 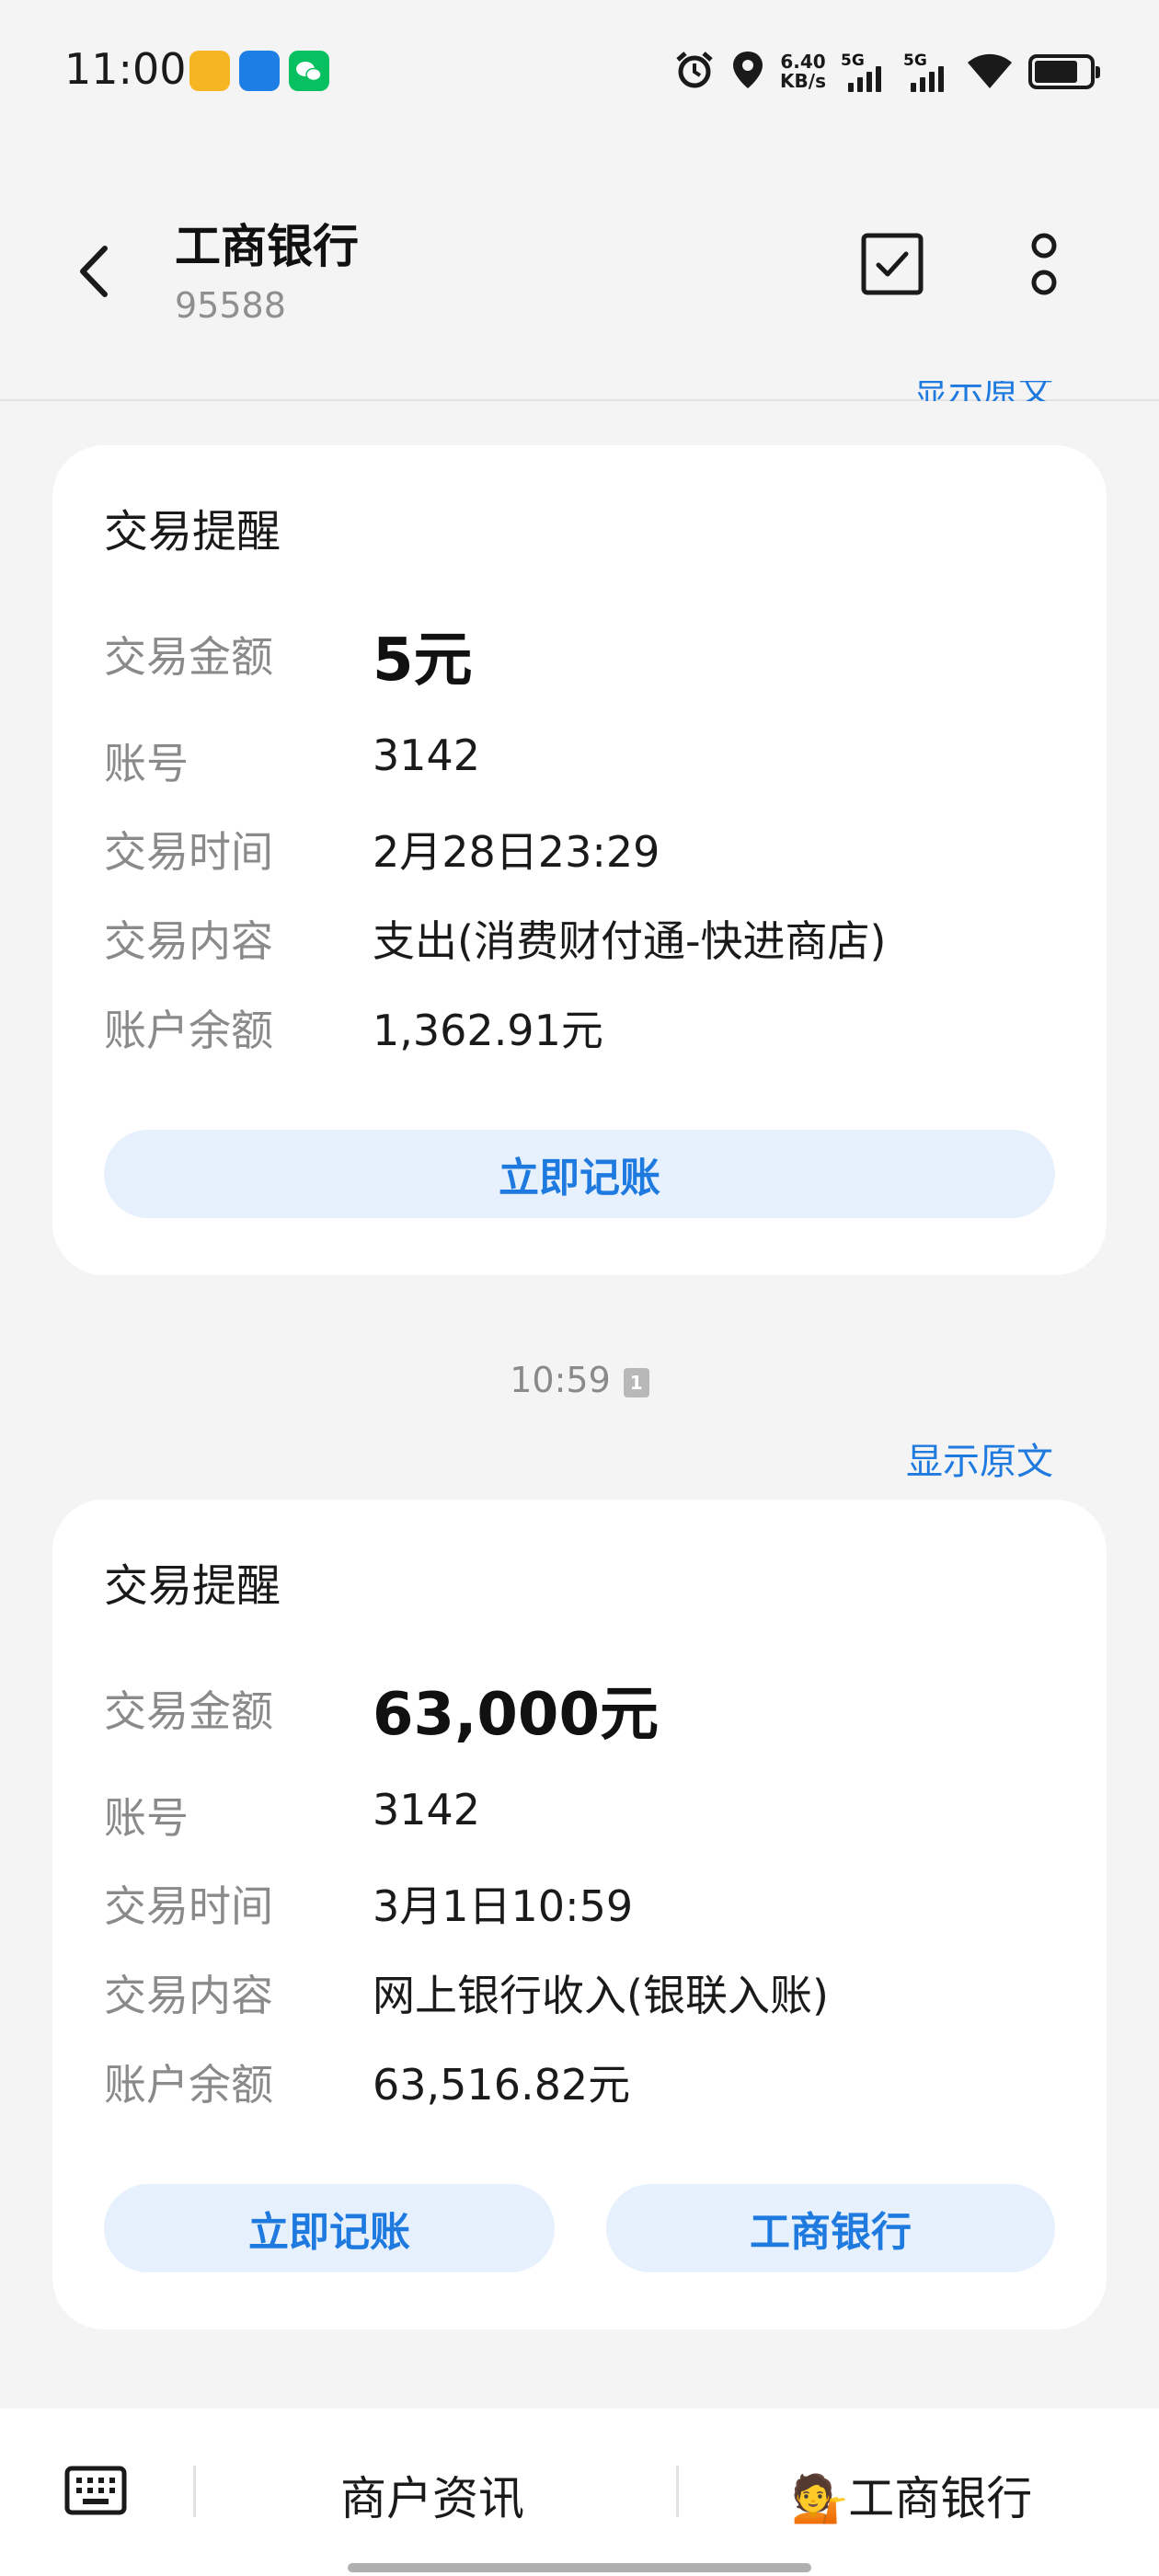 I want to click on row-value: 2月28日23:29, so click(x=516, y=852).